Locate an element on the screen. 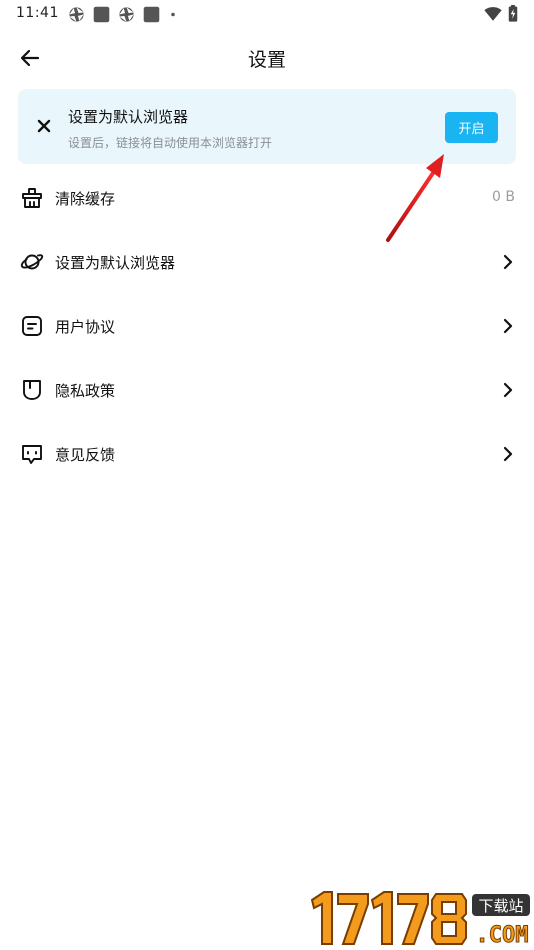 This screenshot has height=950, width=534. close-icon is located at coordinates (44, 126).